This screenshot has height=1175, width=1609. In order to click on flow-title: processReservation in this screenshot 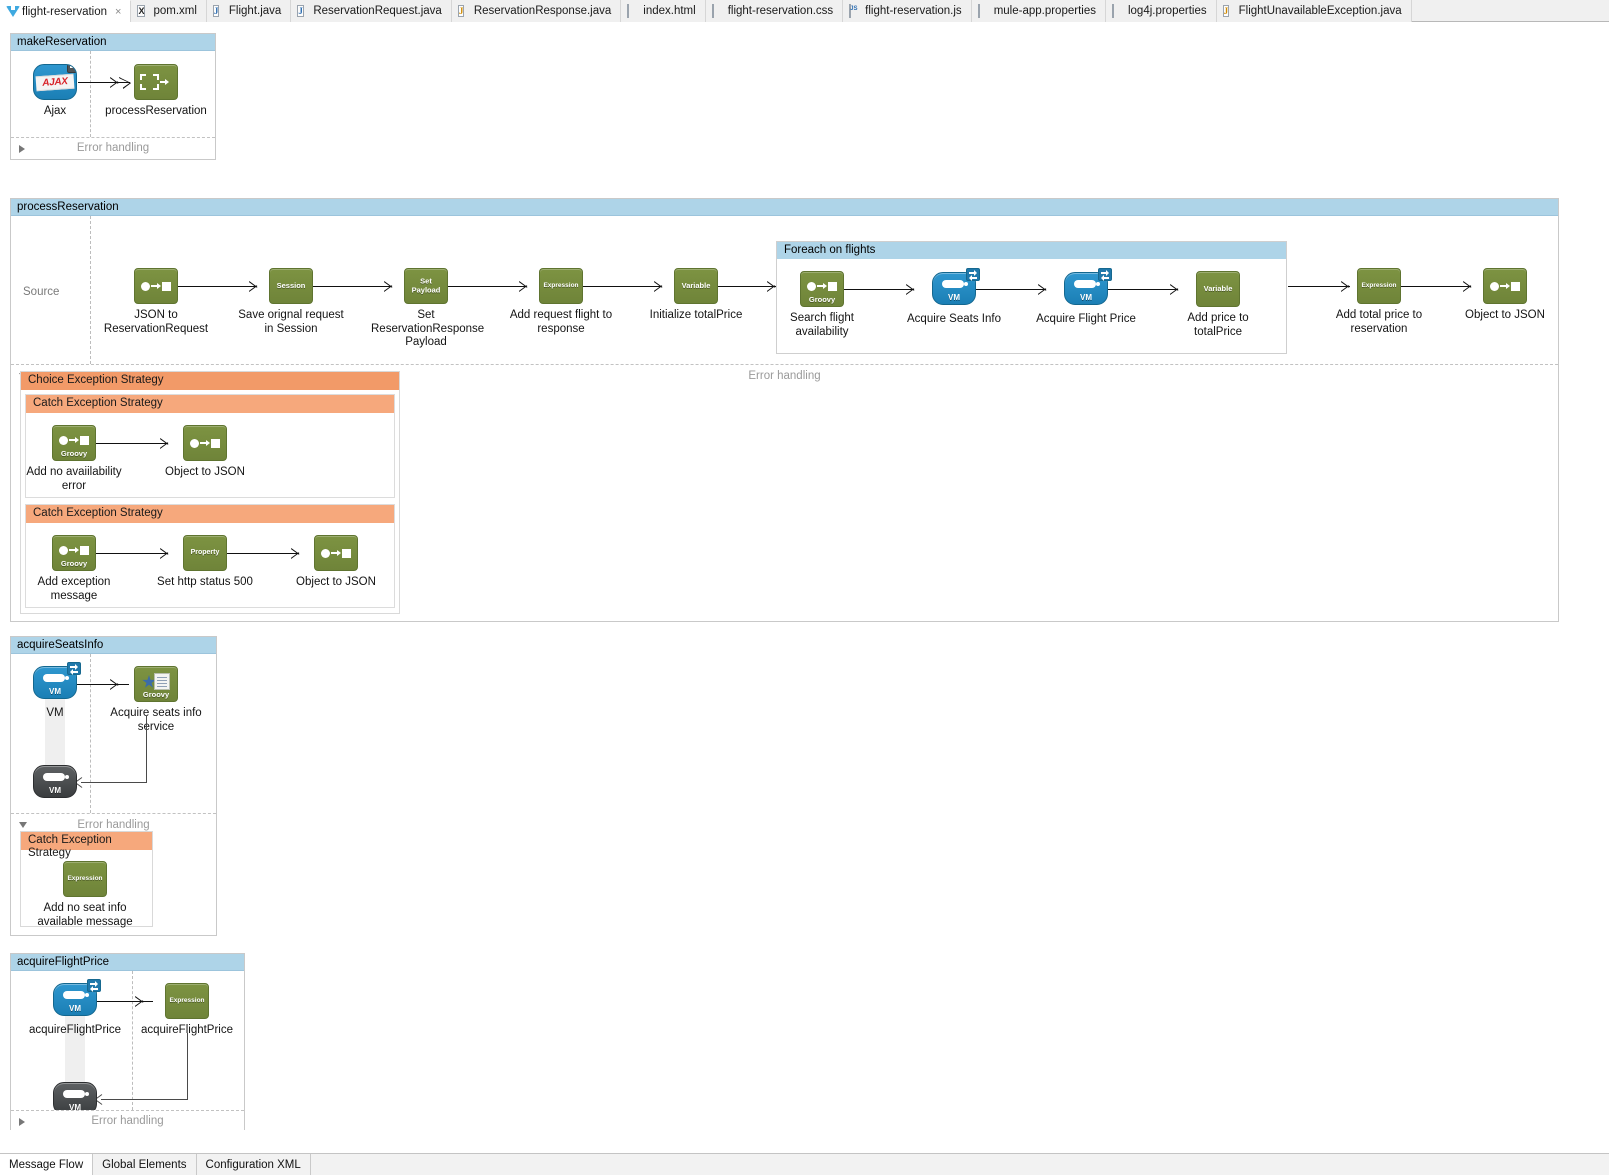, I will do `click(784, 207)`.